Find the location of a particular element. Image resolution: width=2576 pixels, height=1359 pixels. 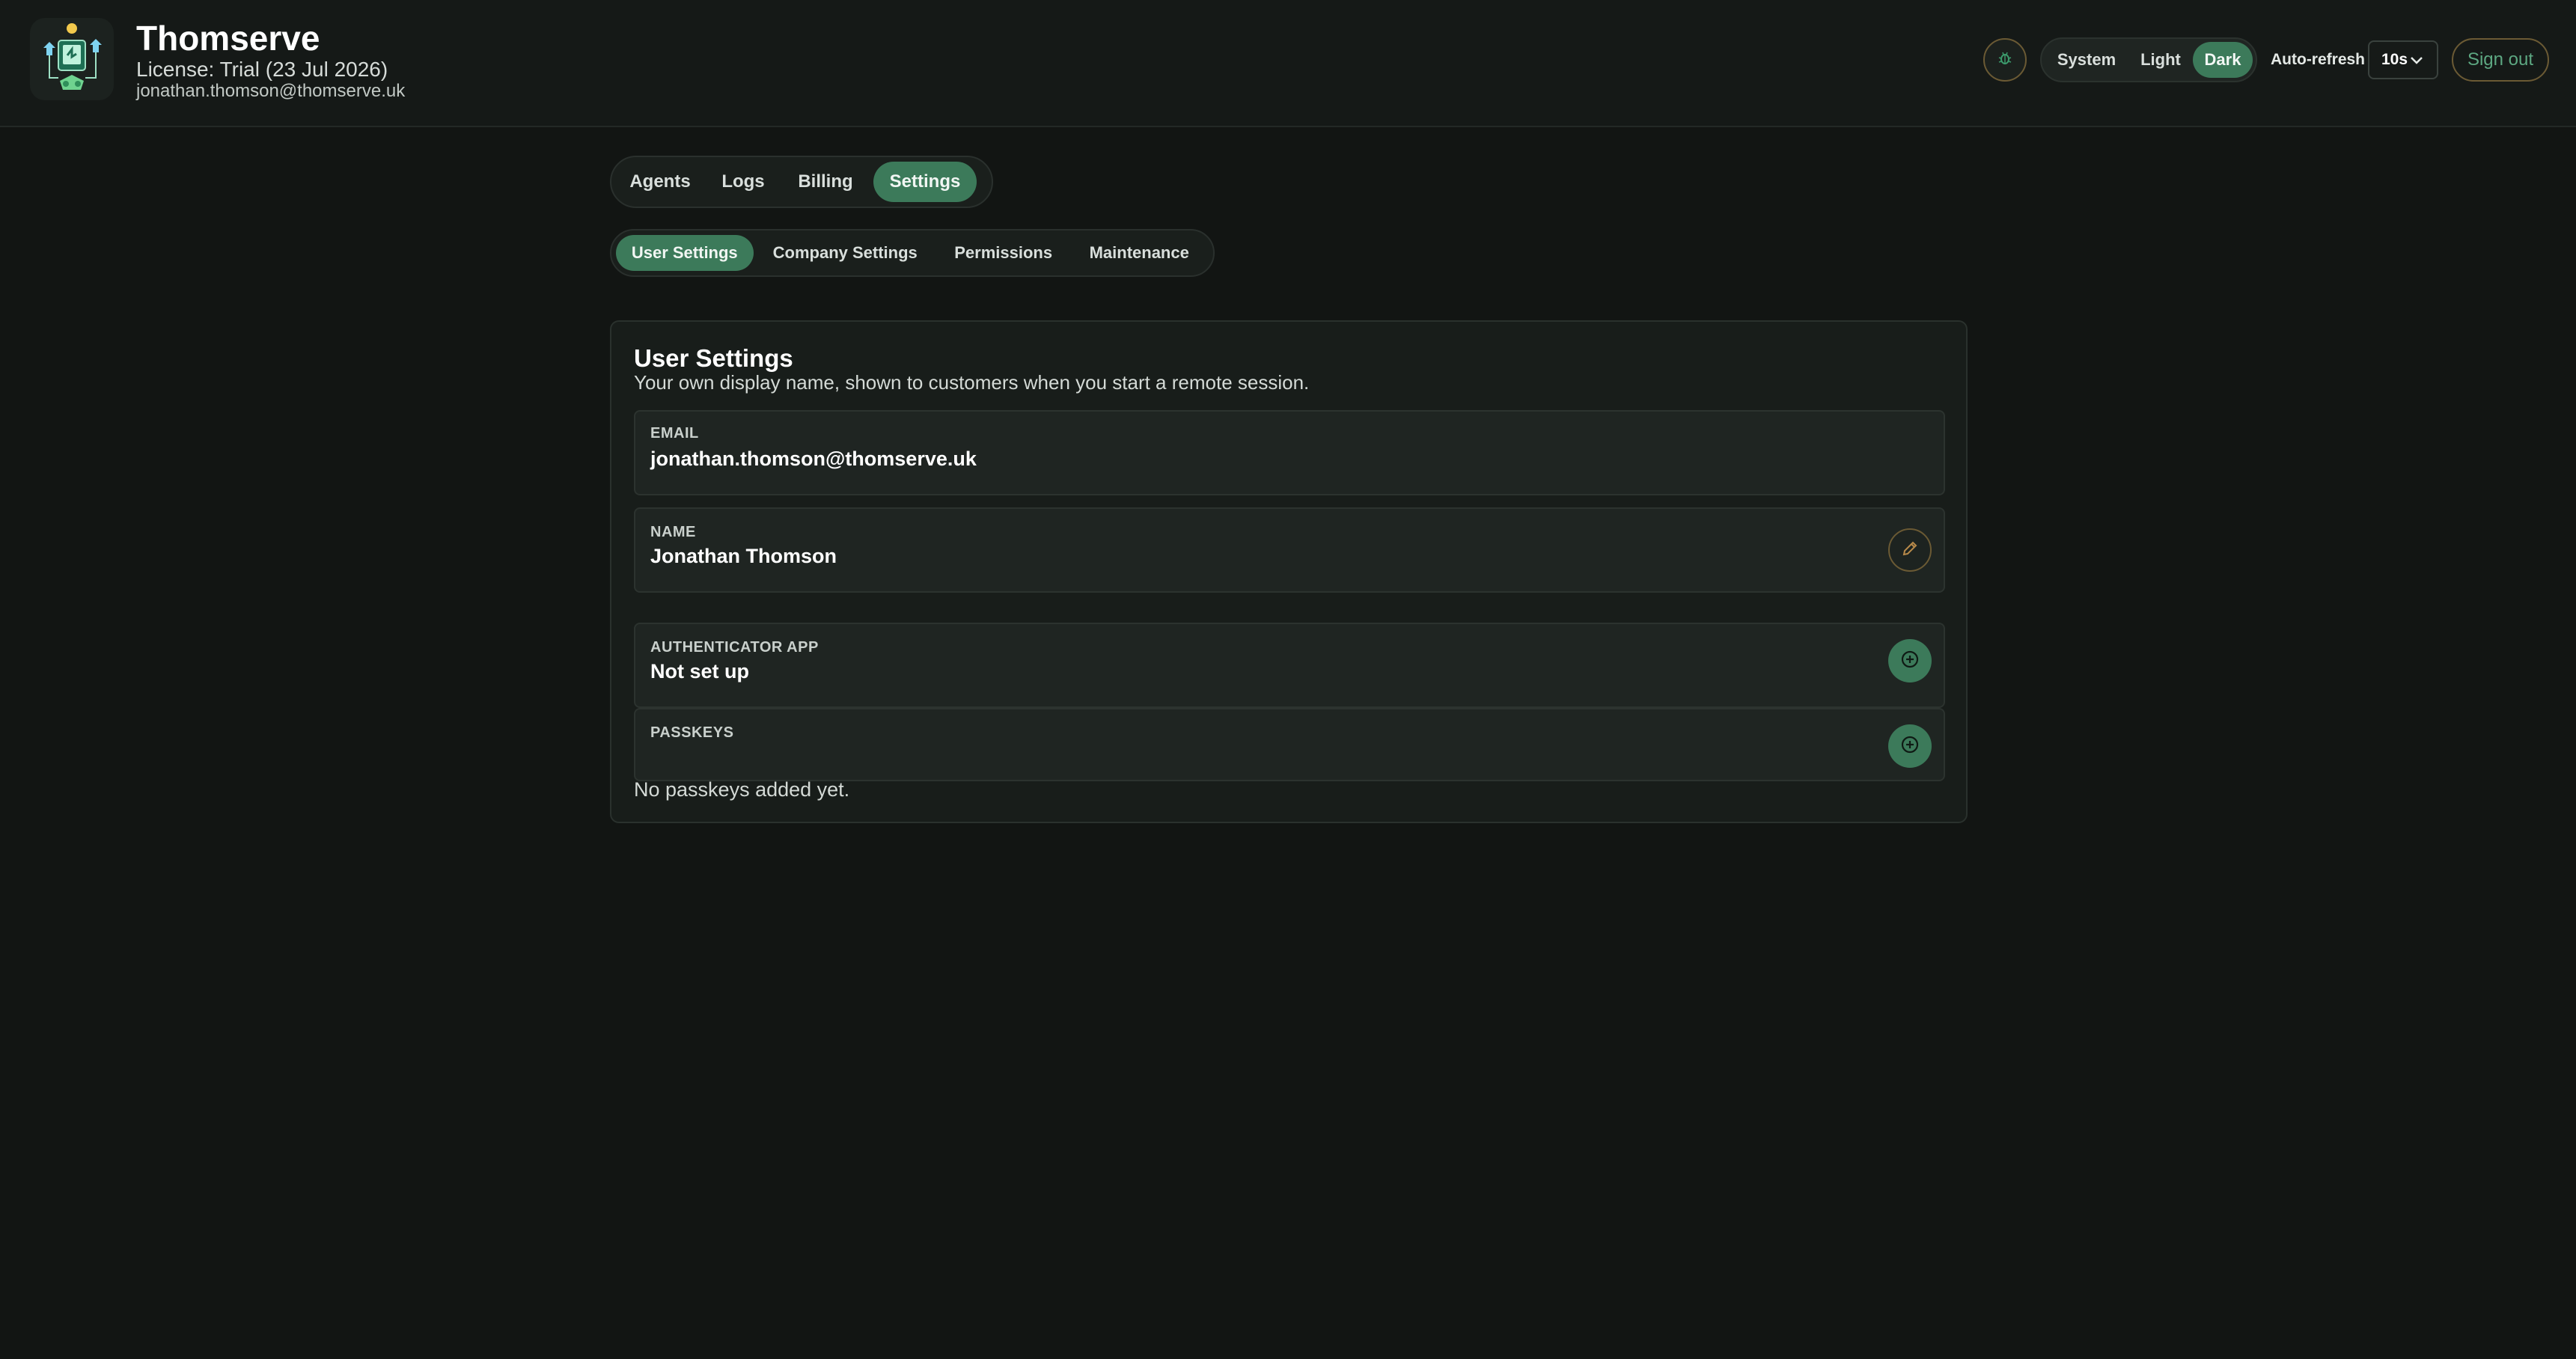

name-field: NAME Jonathan Thomson is located at coordinates (1289, 550).